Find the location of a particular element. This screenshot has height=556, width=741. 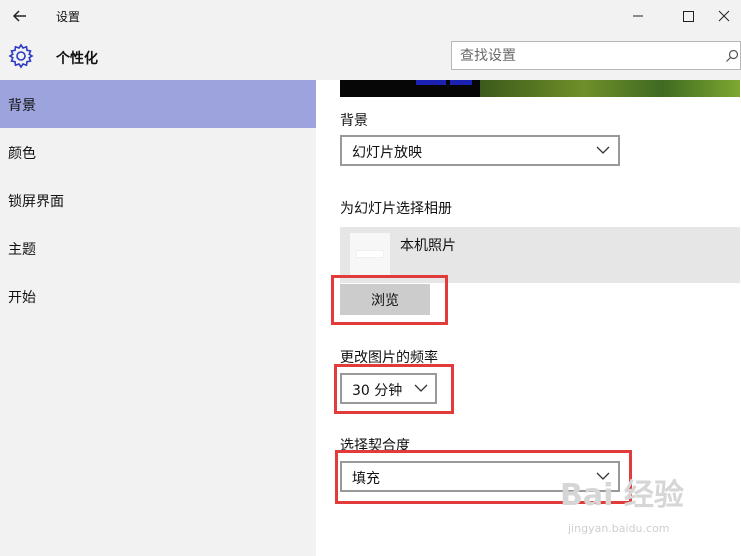

sidebar-item-start: 开始 is located at coordinates (158, 296).